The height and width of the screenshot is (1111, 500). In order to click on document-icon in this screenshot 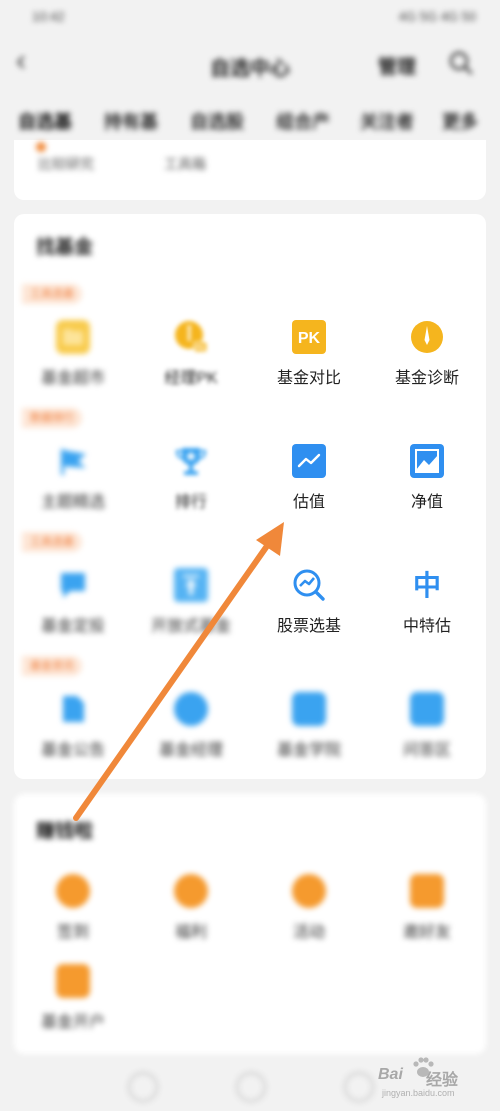, I will do `click(73, 709)`.